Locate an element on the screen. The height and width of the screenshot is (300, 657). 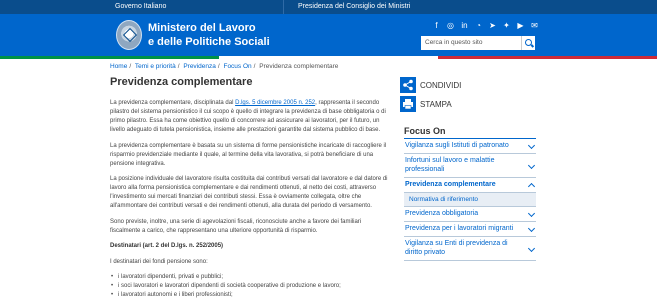
share-icon is located at coordinates (408, 85).